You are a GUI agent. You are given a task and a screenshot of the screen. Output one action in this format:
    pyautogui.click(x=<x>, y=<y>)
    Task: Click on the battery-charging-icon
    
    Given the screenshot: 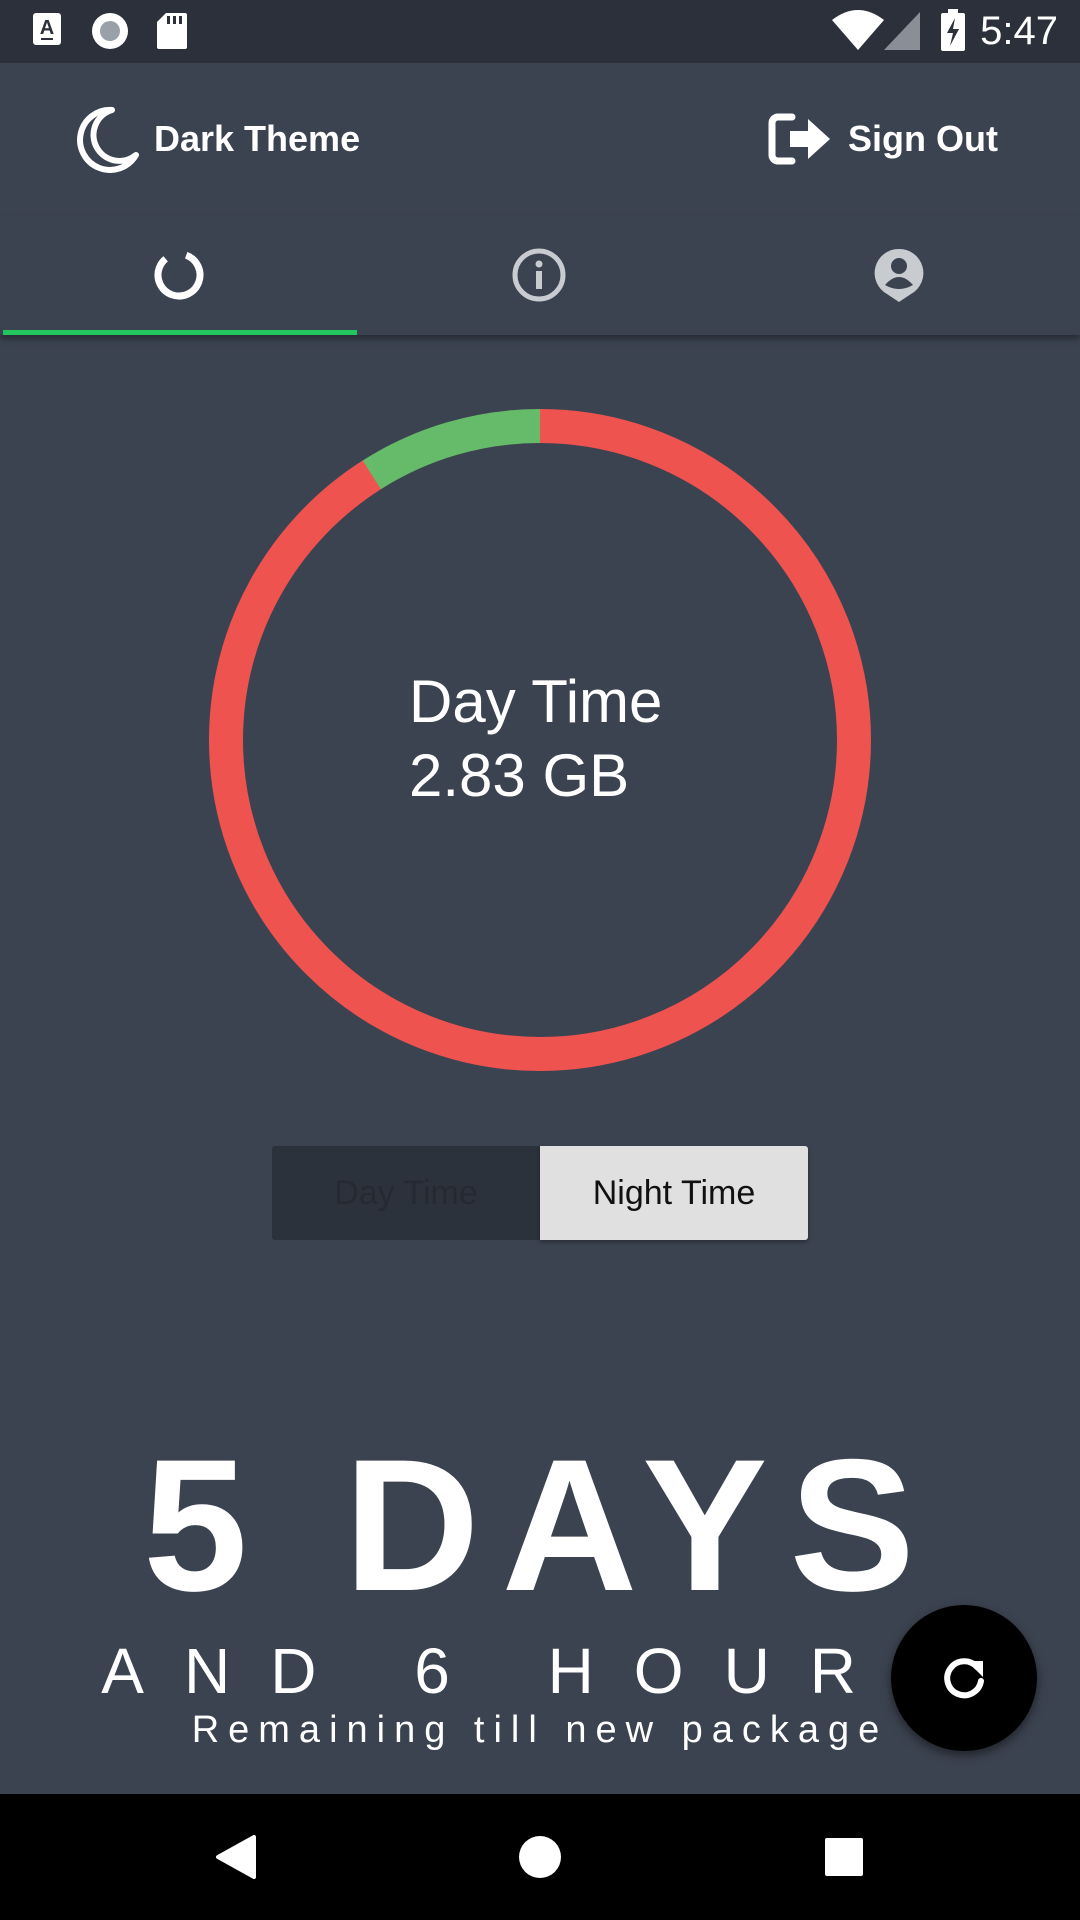 What is the action you would take?
    pyautogui.click(x=953, y=30)
    